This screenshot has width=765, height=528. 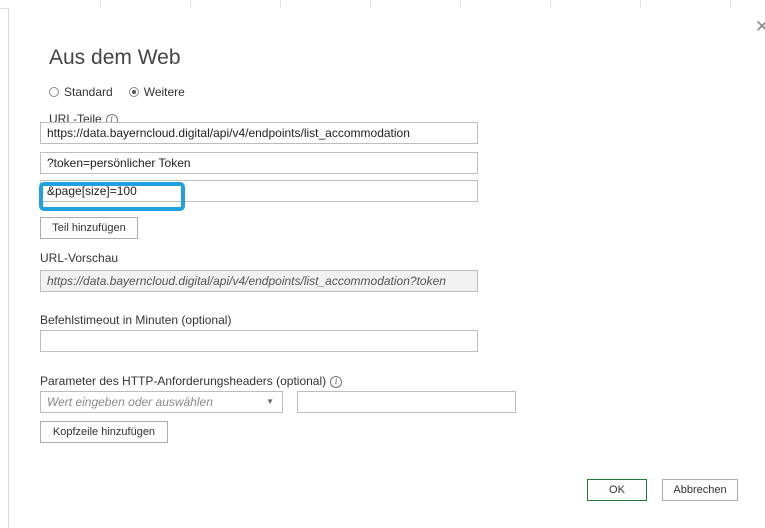 I want to click on cancel-button: Abbrechen, so click(x=700, y=490).